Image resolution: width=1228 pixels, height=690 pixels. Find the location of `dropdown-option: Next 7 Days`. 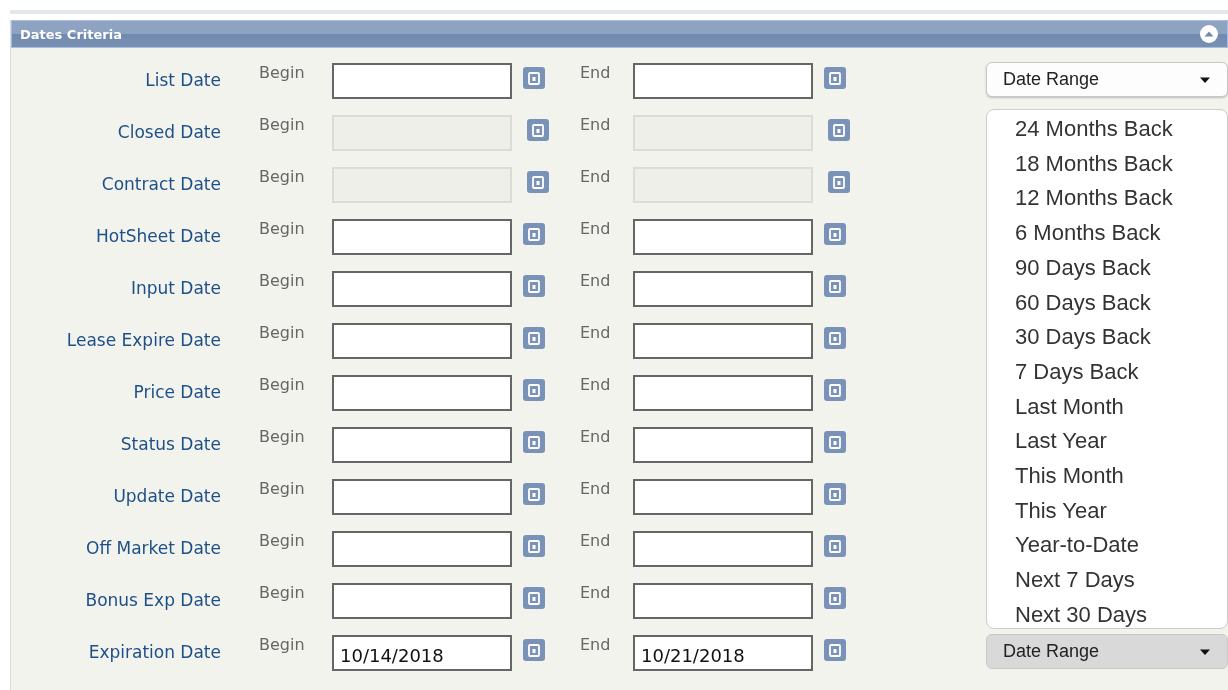

dropdown-option: Next 7 Days is located at coordinates (1121, 580).